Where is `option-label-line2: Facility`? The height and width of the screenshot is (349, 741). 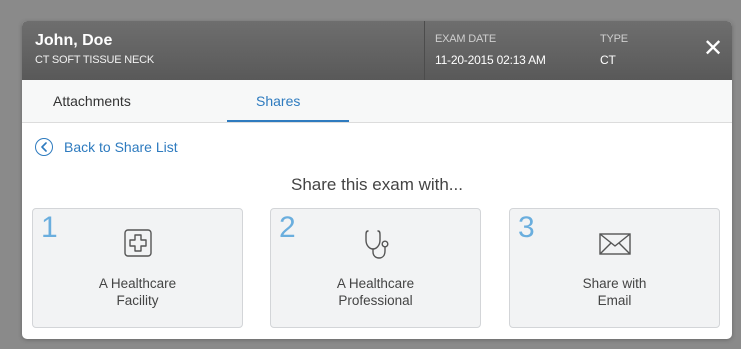
option-label-line2: Facility is located at coordinates (137, 300).